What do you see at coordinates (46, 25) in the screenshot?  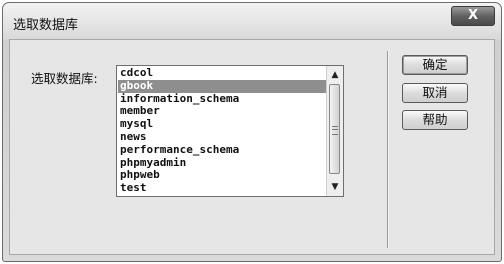 I see `dialog-title: 选取数据库` at bounding box center [46, 25].